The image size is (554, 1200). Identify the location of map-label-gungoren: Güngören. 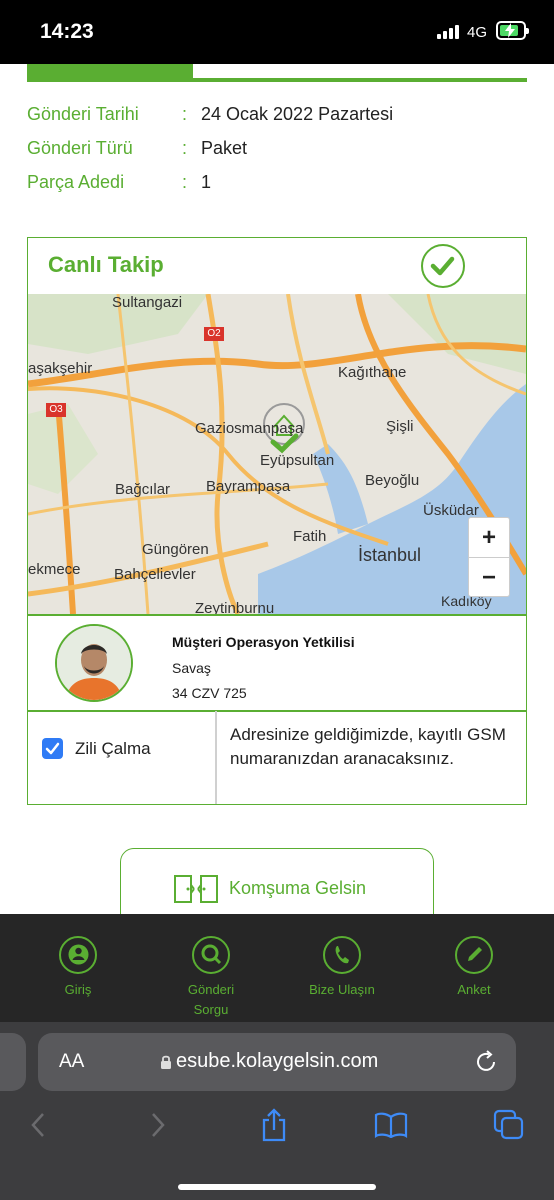
(175, 549).